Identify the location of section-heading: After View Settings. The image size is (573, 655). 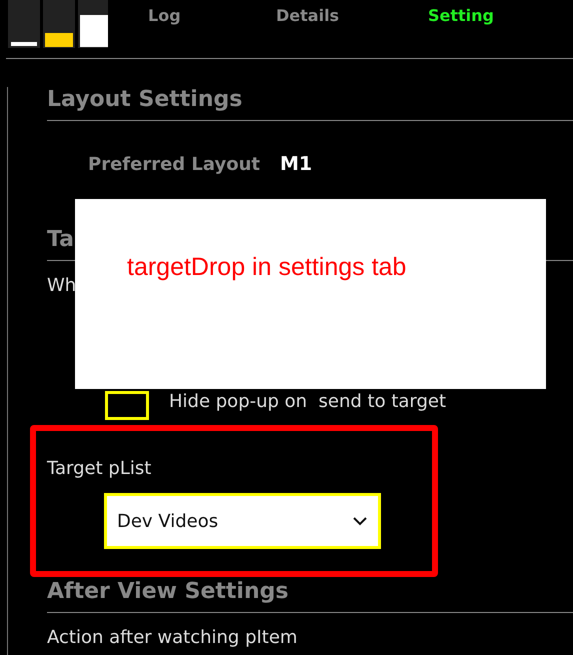
(310, 596).